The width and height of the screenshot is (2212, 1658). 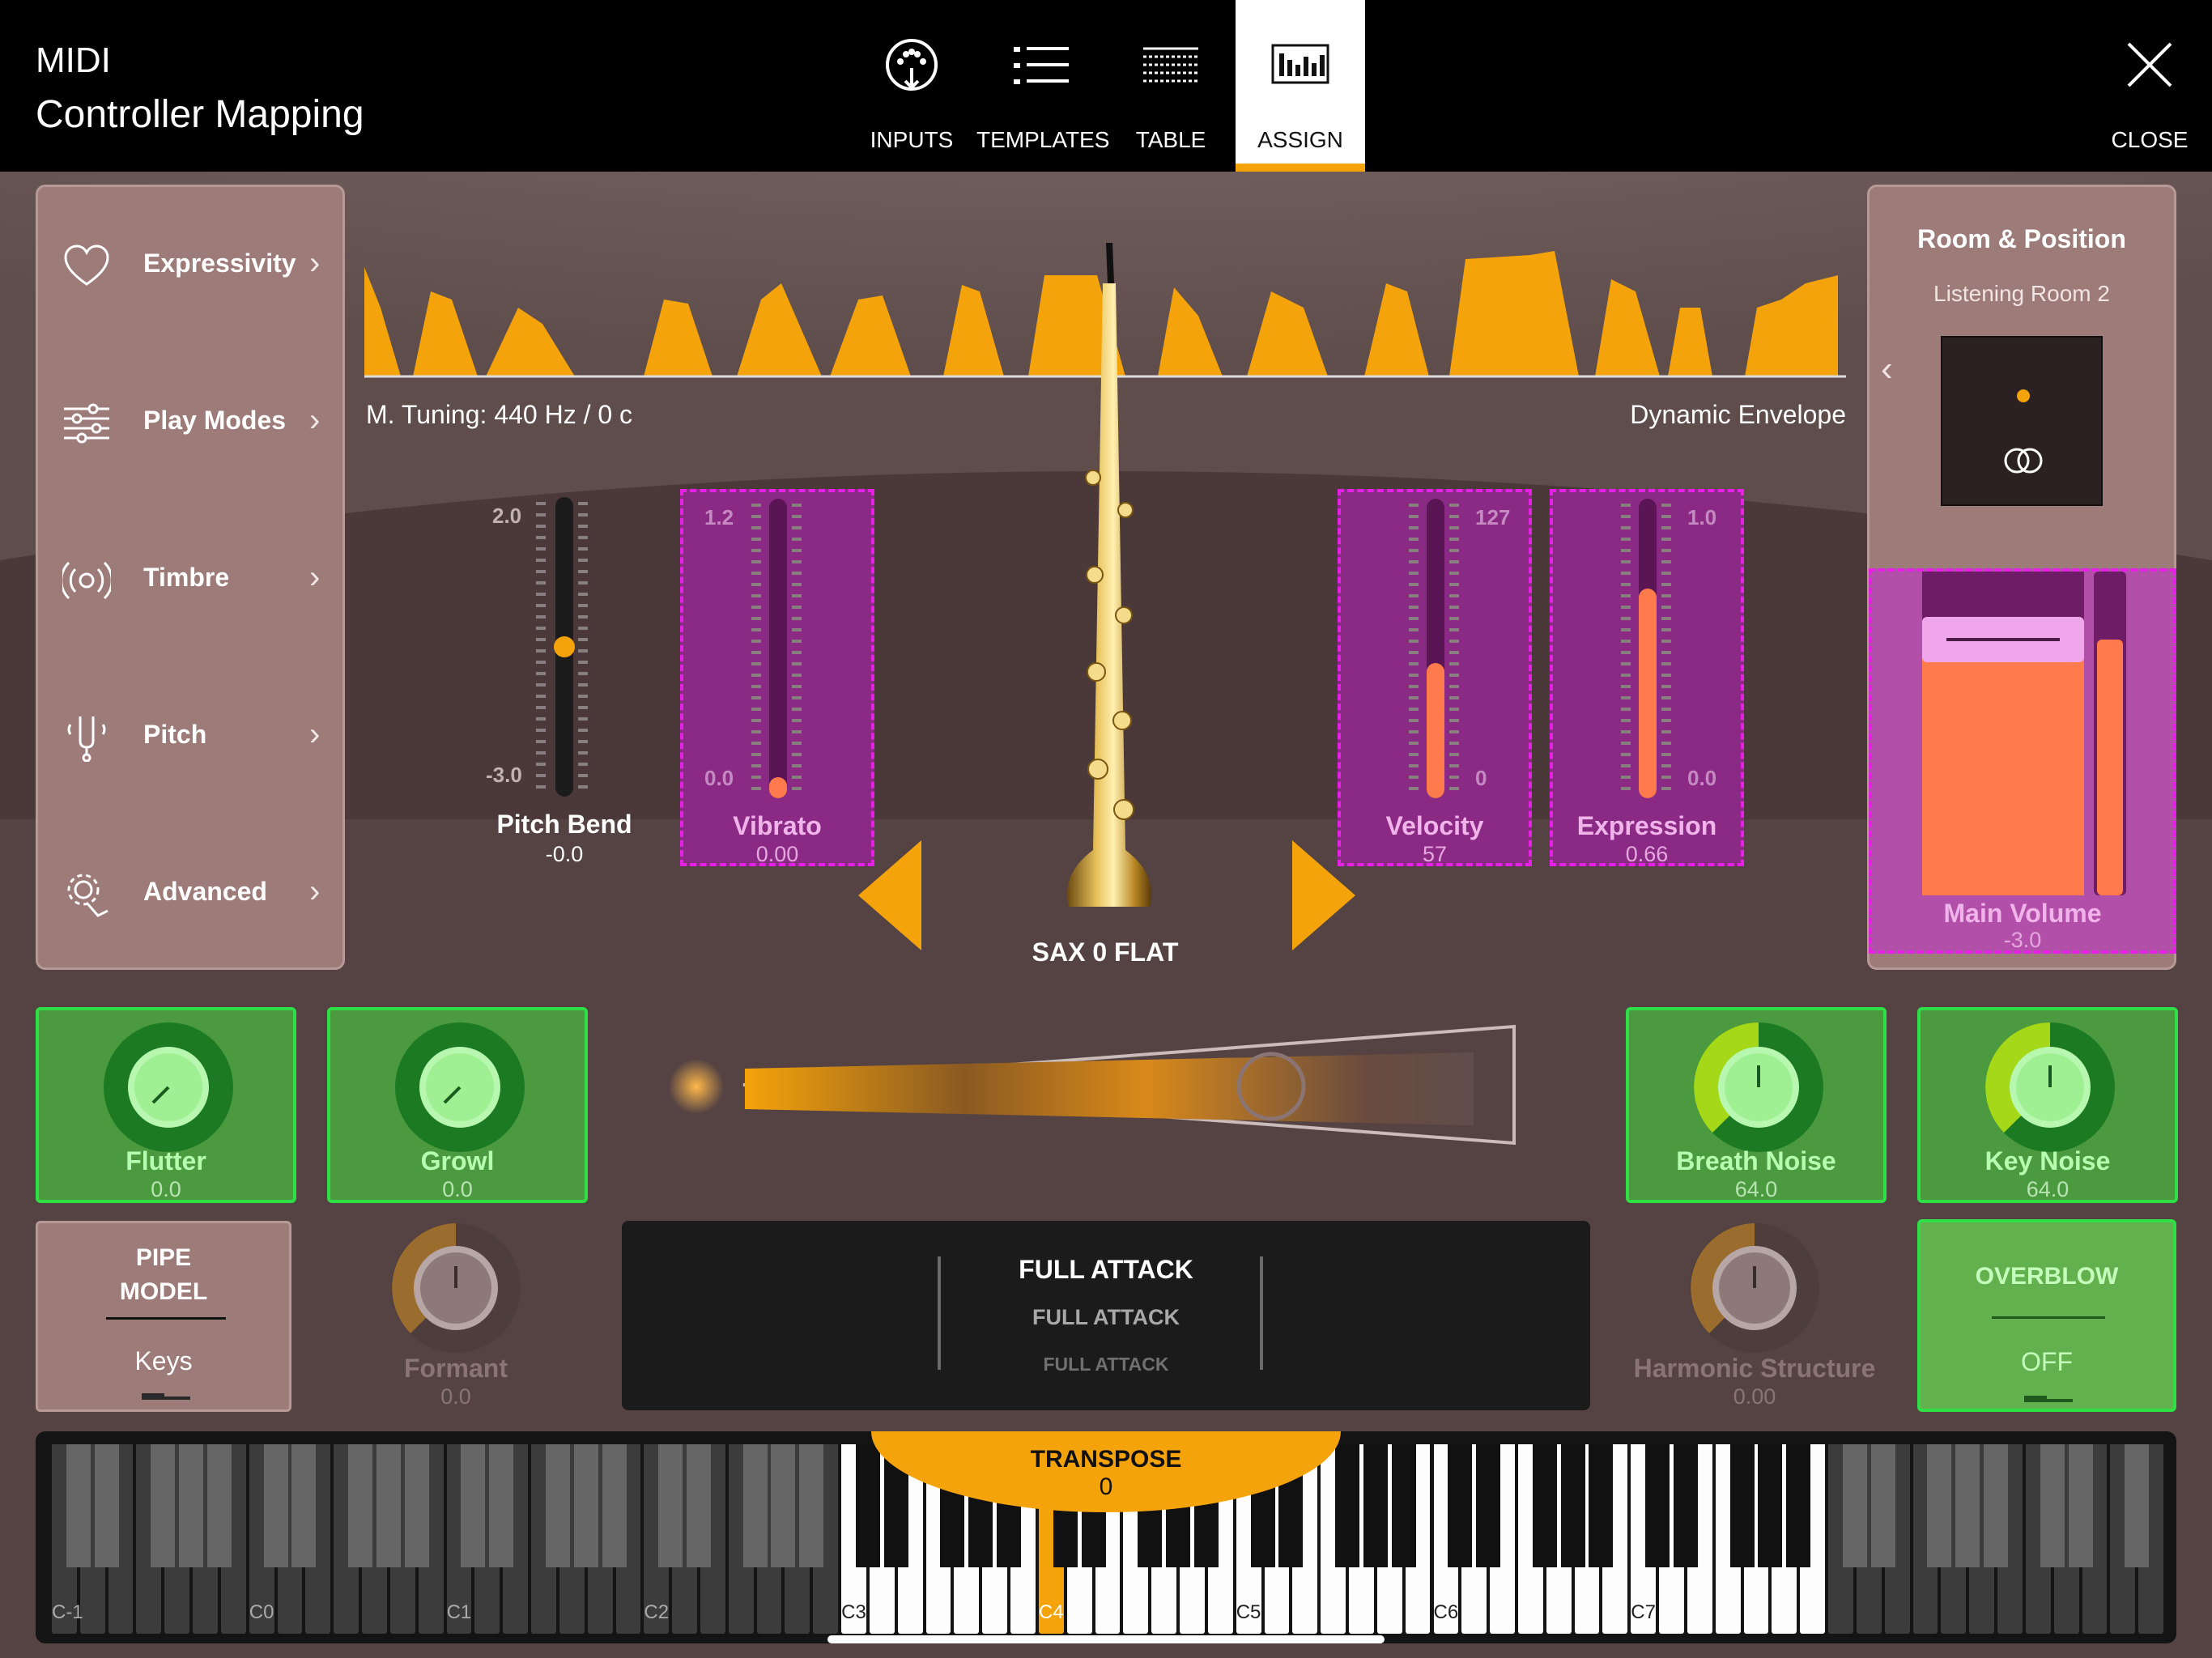 What do you see at coordinates (2150, 139) in the screenshot?
I see `close-label: CLOSE` at bounding box center [2150, 139].